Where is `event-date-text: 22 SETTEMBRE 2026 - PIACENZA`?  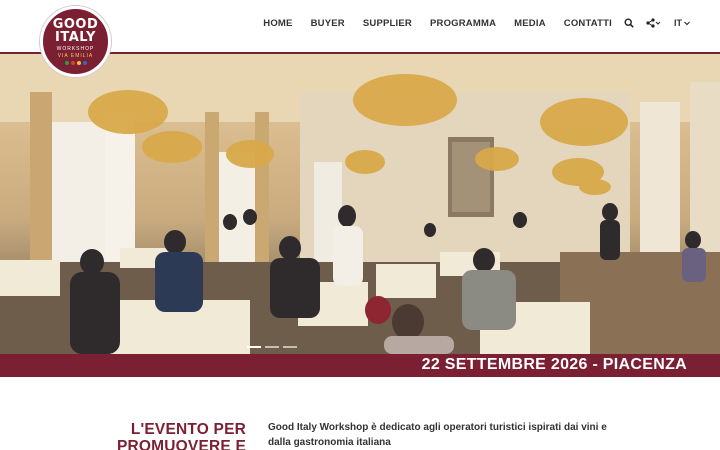 event-date-text: 22 SETTEMBRE 2026 - PIACENZA is located at coordinates (554, 364).